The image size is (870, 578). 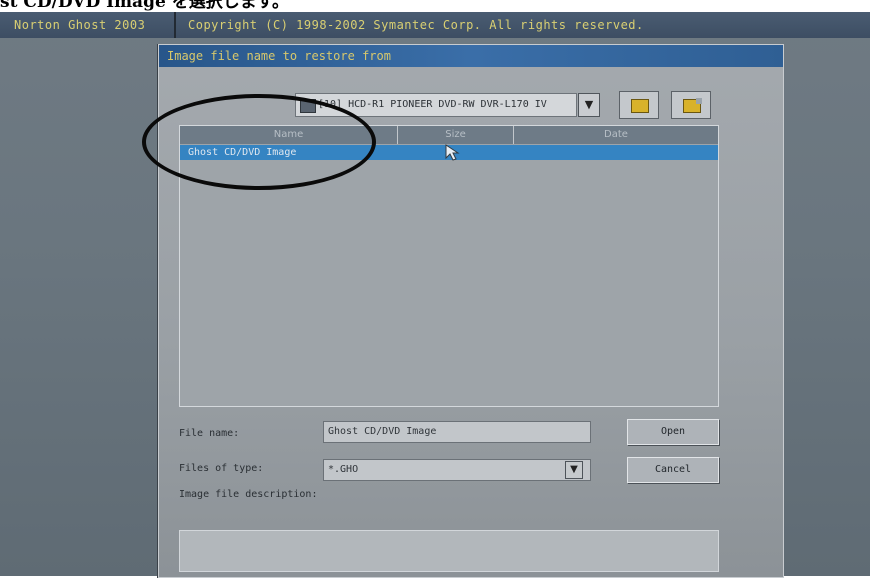 I want to click on folder-up-icon, so click(x=640, y=106).